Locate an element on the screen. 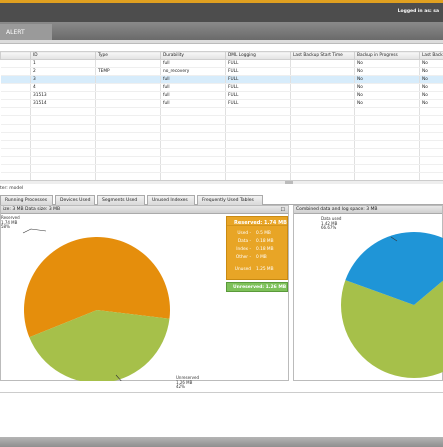  tab-strip: ALERT is located at coordinates (221, 31).